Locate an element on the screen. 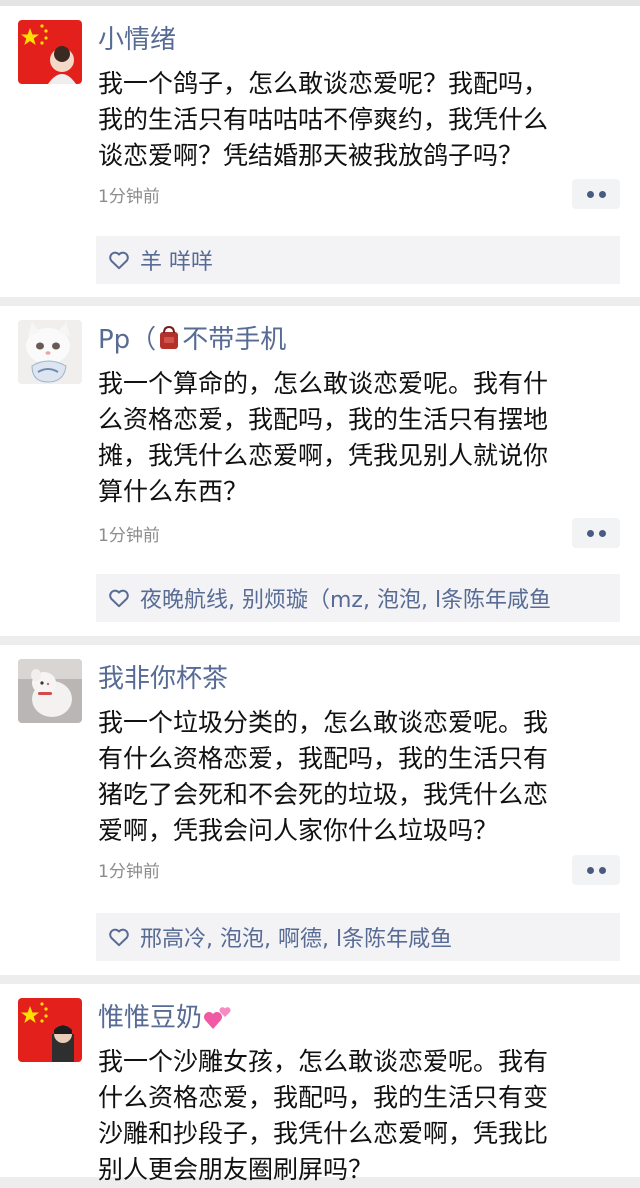 The width and height of the screenshot is (640, 1188). likes-list: 夜晚航线, 别烦璇（mz, 泡泡, l条陈年咸鱼 is located at coordinates (345, 598).